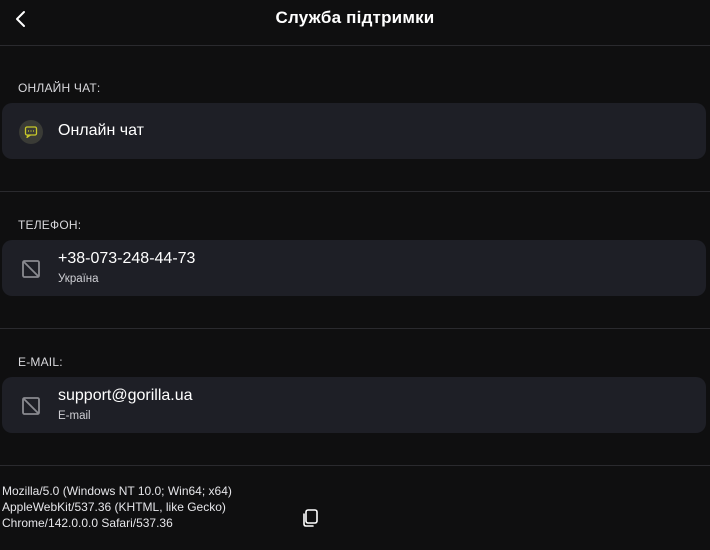  I want to click on copy-icon, so click(310, 518).